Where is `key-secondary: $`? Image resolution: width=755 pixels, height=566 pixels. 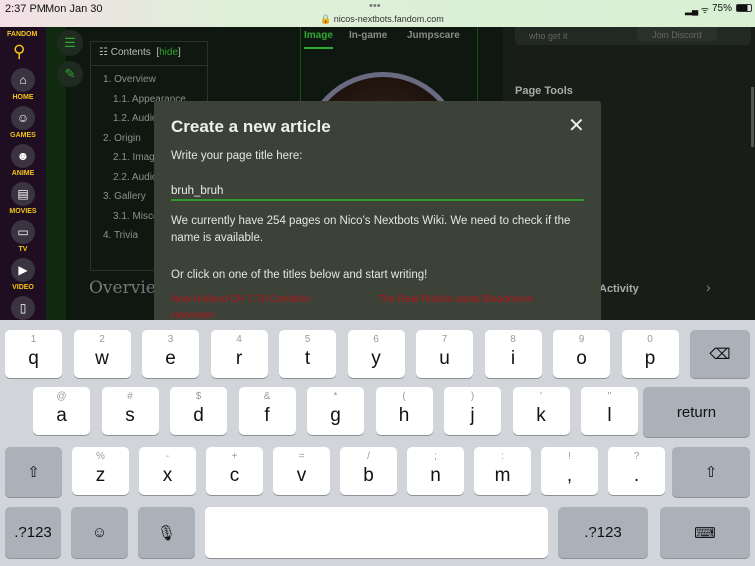 key-secondary: $ is located at coordinates (198, 396).